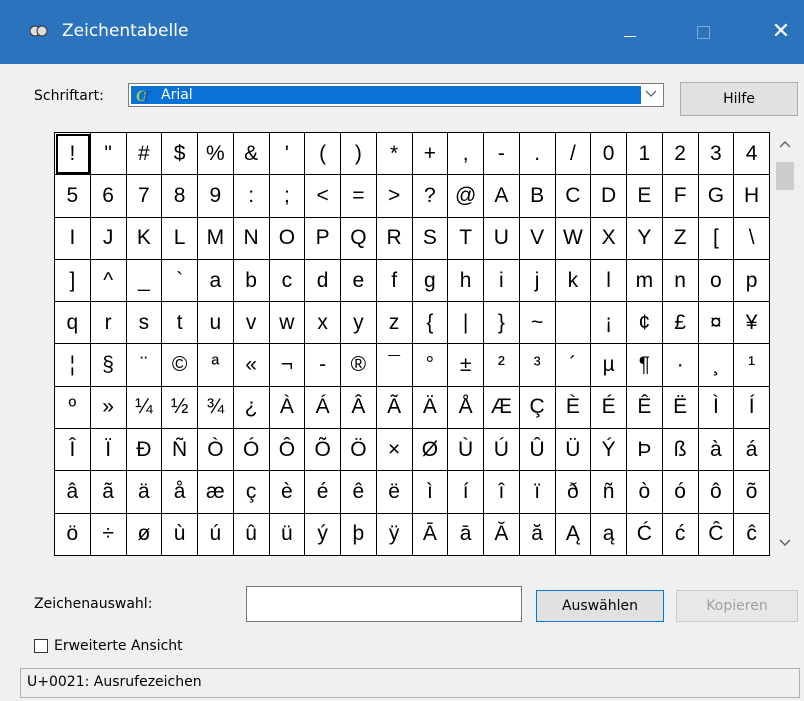 The image size is (804, 701). Describe the element at coordinates (537, 534) in the screenshot. I see `character-cell: ă` at that location.